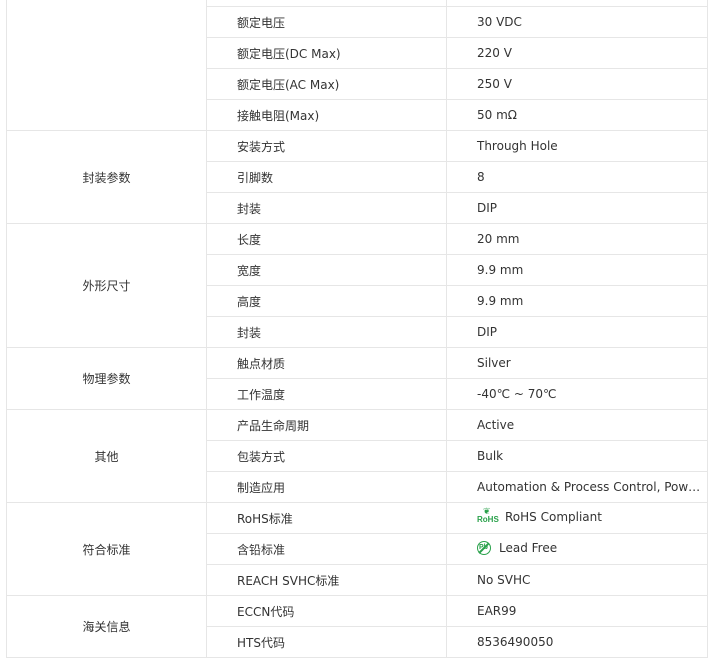 This screenshot has width=713, height=661. Describe the element at coordinates (484, 547) in the screenshot. I see `lead-free-icon: Pb` at that location.